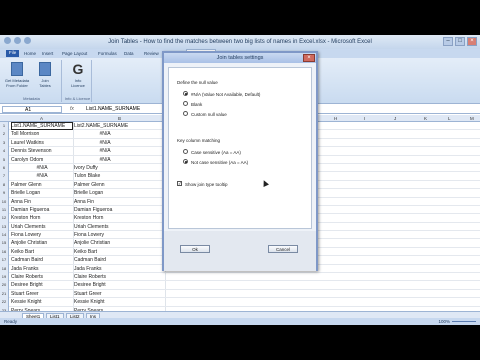 This screenshot has width=480, height=360. Describe the element at coordinates (42, 202) in the screenshot. I see `cell-a: Anna Fin` at that location.